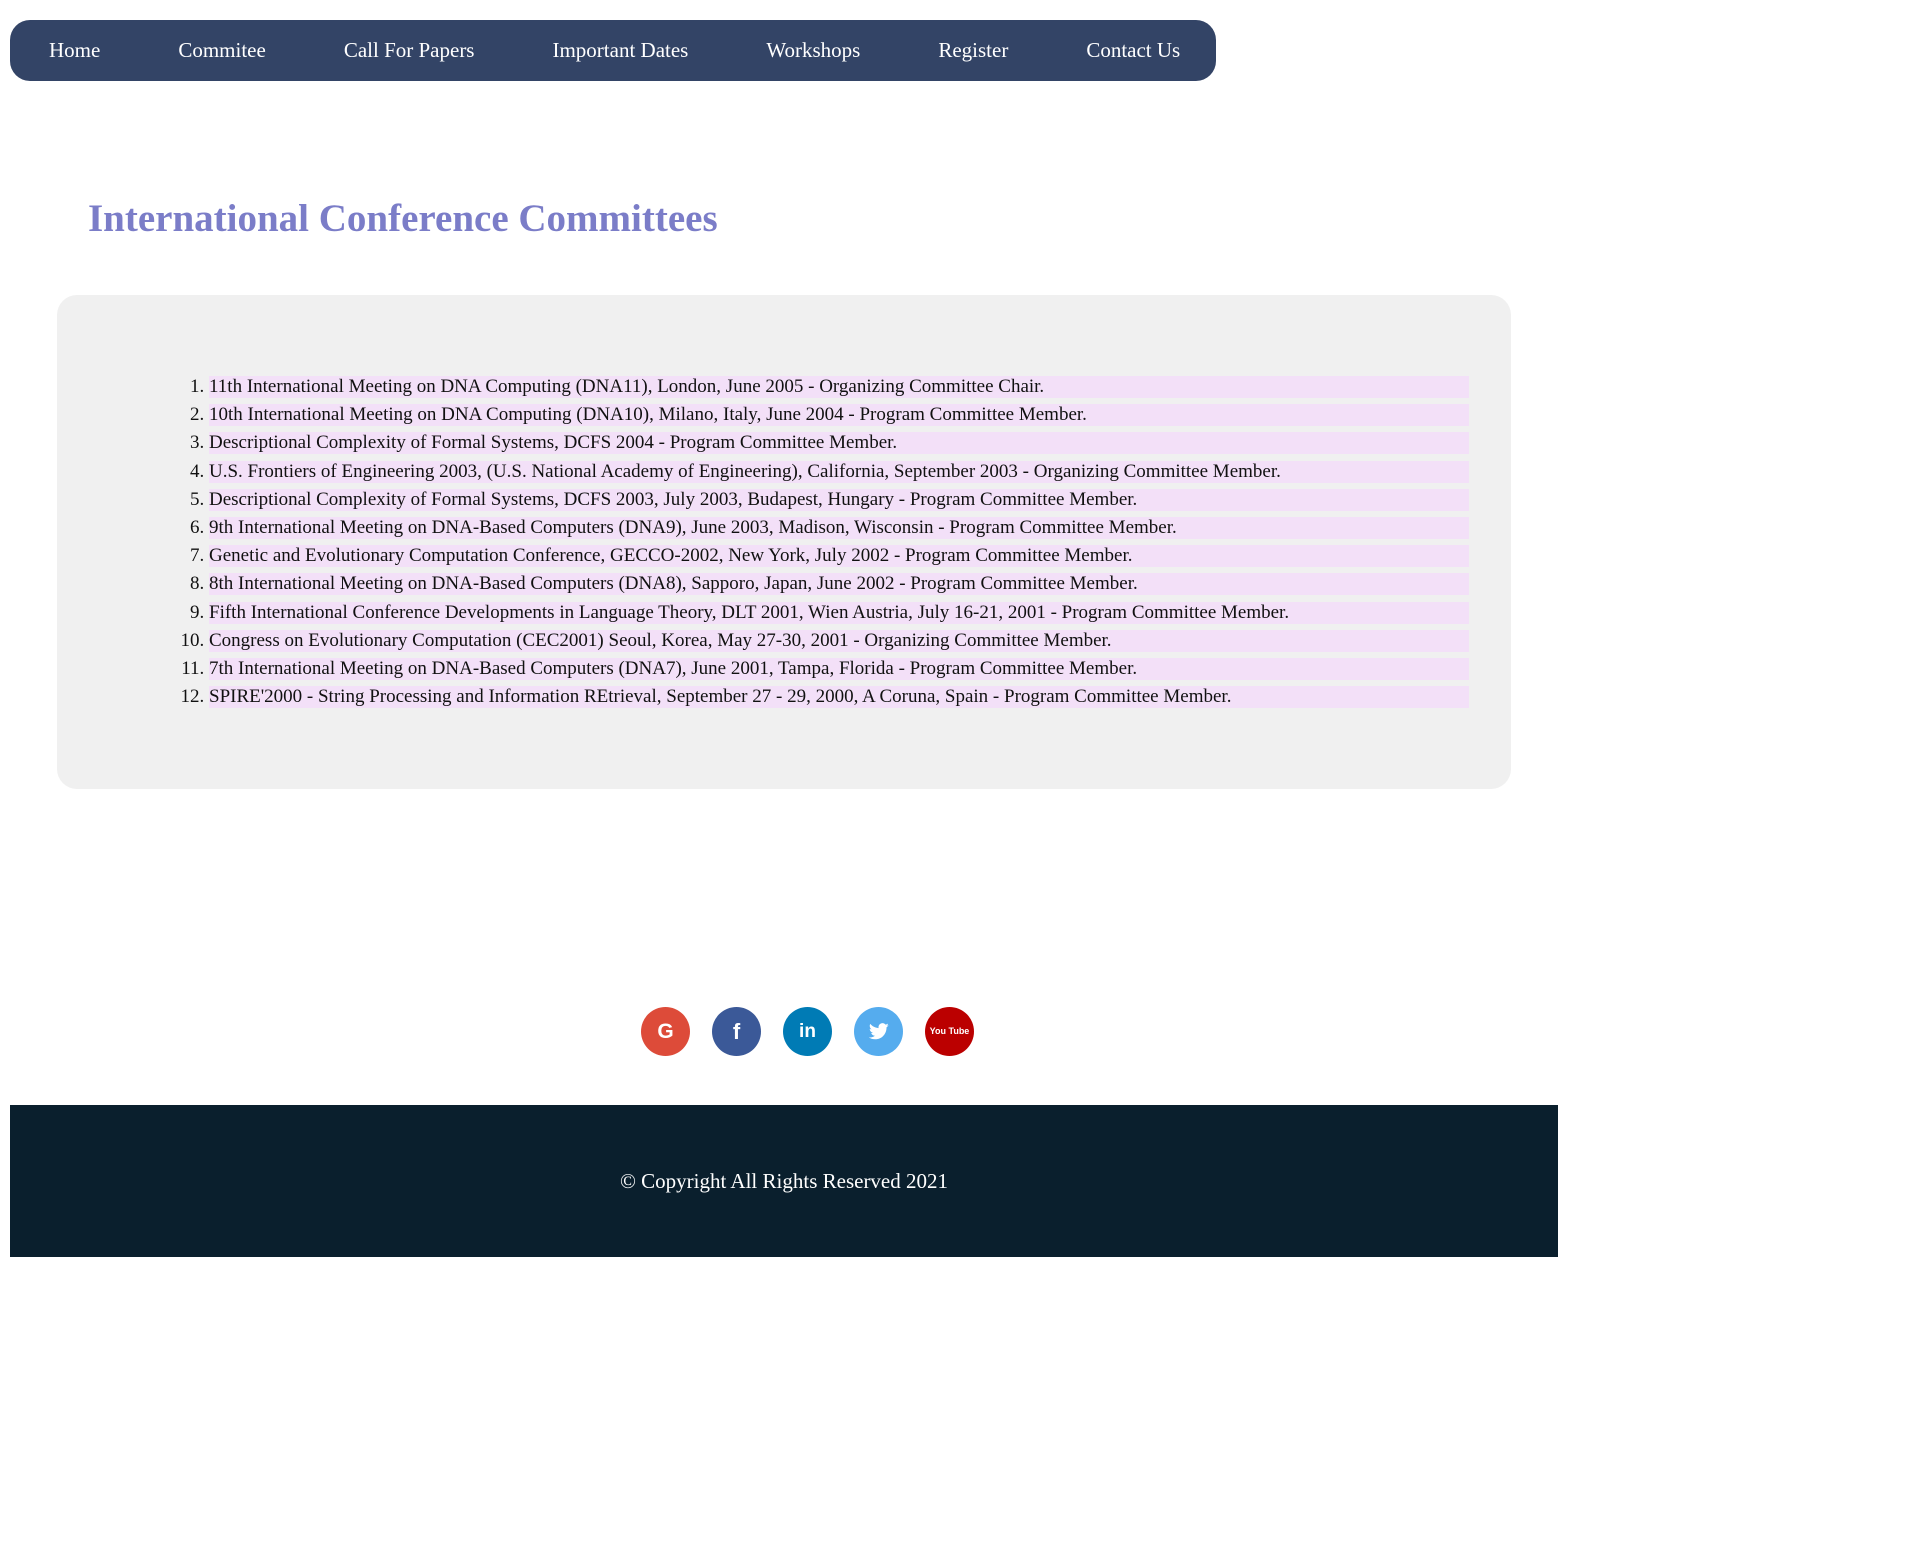 Image resolution: width=1920 pixels, height=1551 pixels. What do you see at coordinates (403, 218) in the screenshot?
I see `page-title: International Conference Committees` at bounding box center [403, 218].